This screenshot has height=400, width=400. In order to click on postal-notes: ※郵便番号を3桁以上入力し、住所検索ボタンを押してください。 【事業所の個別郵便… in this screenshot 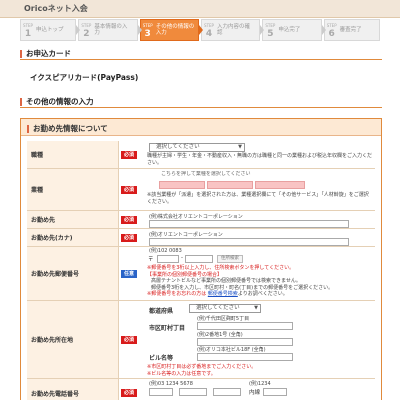, I will do `click(240, 281)`.